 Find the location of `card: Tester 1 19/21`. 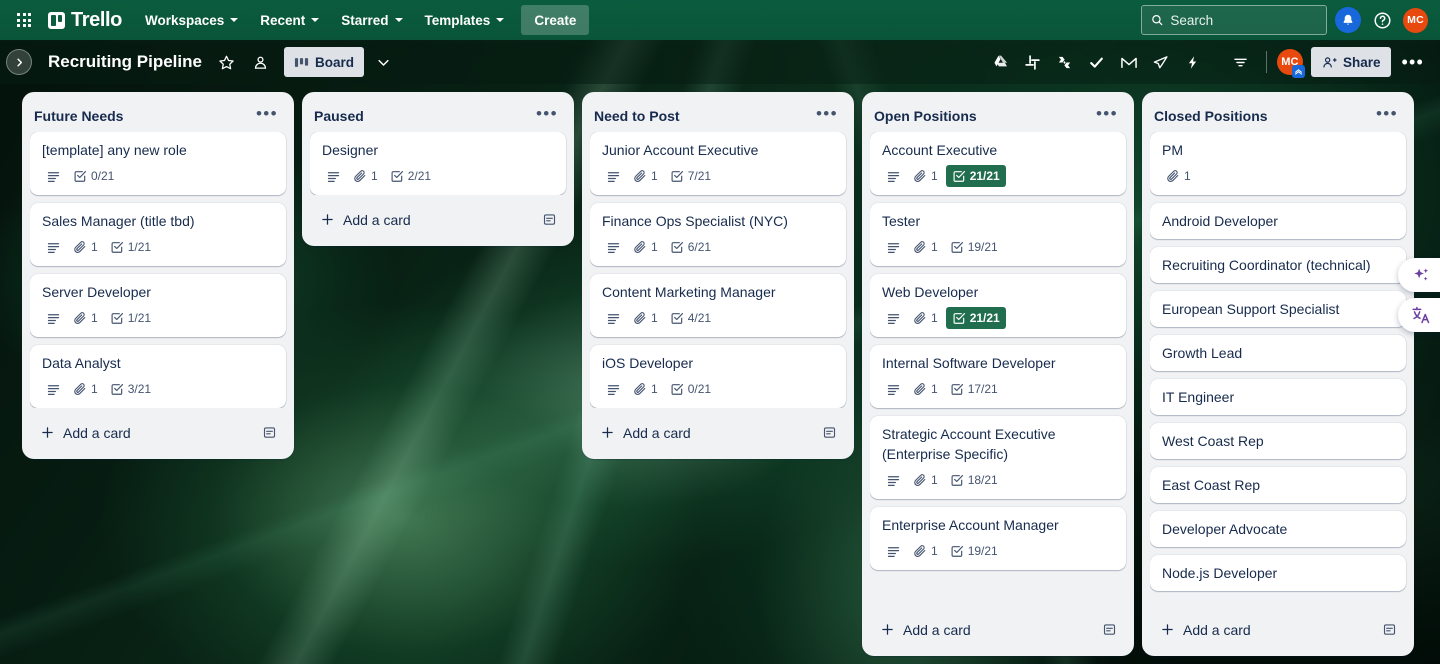

card: Tester 1 19/21 is located at coordinates (998, 234).